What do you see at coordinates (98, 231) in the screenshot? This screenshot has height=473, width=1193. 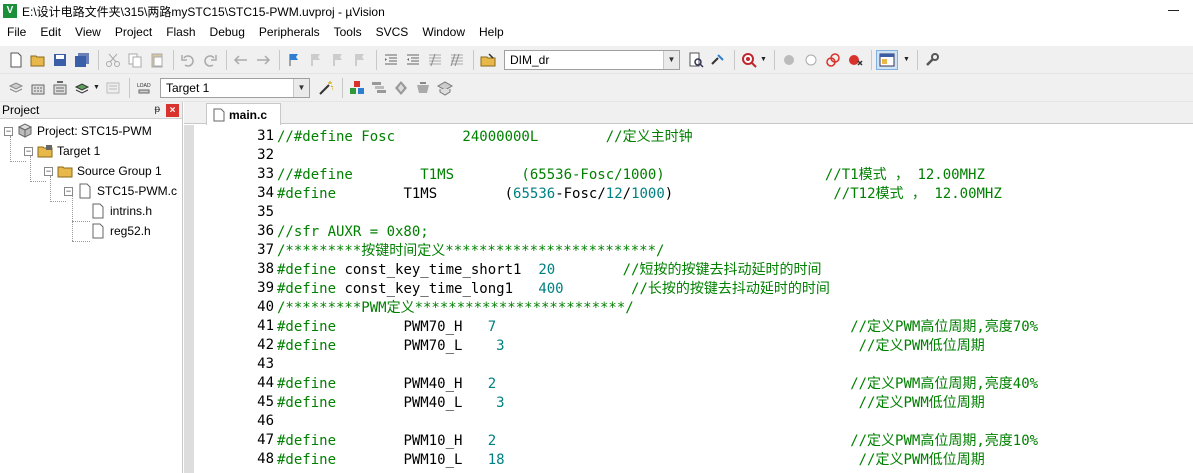 I see `header-file-icon` at bounding box center [98, 231].